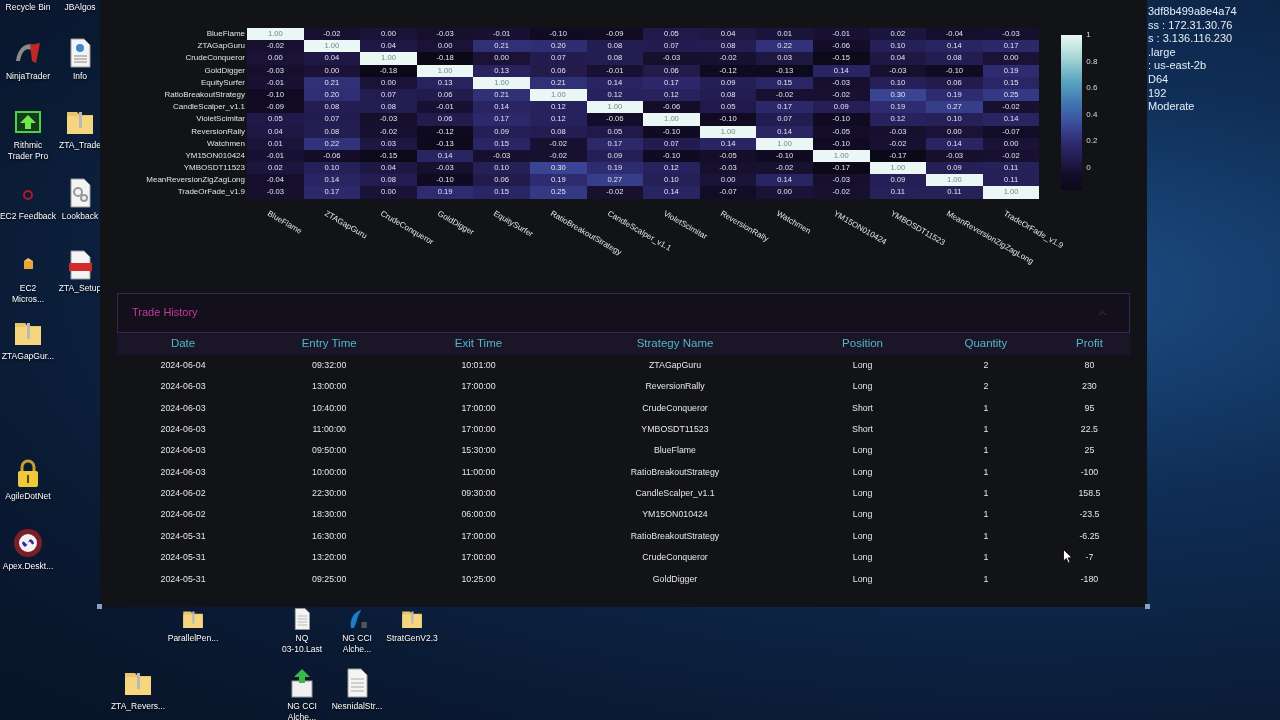 Image resolution: width=1280 pixels, height=720 pixels. I want to click on scale-tick-label: 0, so click(1088, 168).